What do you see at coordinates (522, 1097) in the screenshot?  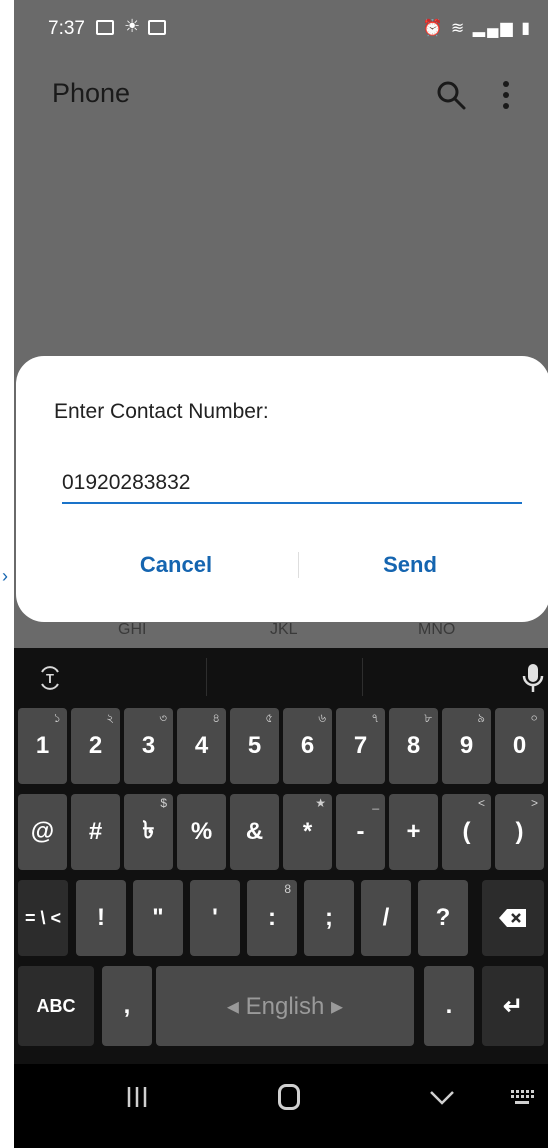 I see `keyboard-switch-icon` at bounding box center [522, 1097].